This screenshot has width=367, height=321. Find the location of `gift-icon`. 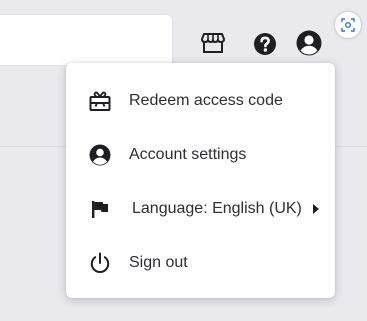

gift-icon is located at coordinates (100, 101).